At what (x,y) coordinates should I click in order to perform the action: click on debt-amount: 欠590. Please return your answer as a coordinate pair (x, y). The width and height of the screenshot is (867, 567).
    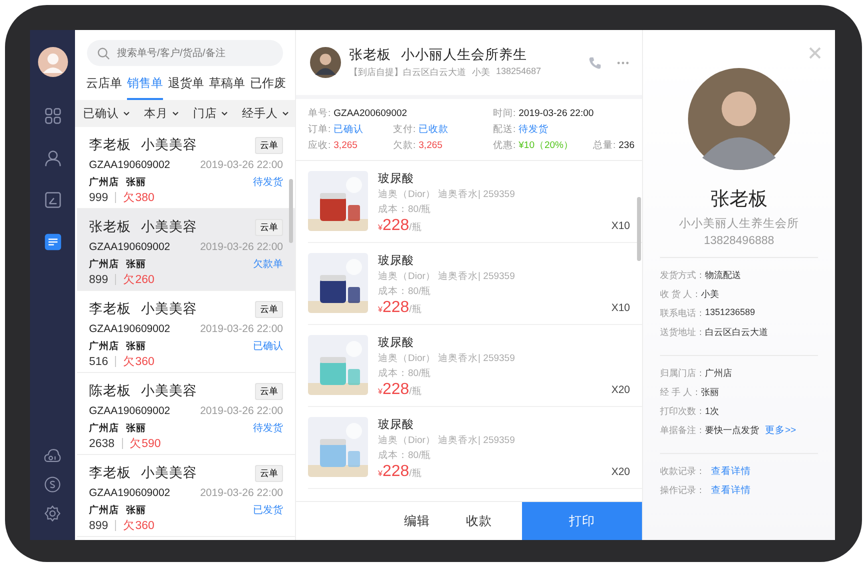
    Looking at the image, I should click on (145, 443).